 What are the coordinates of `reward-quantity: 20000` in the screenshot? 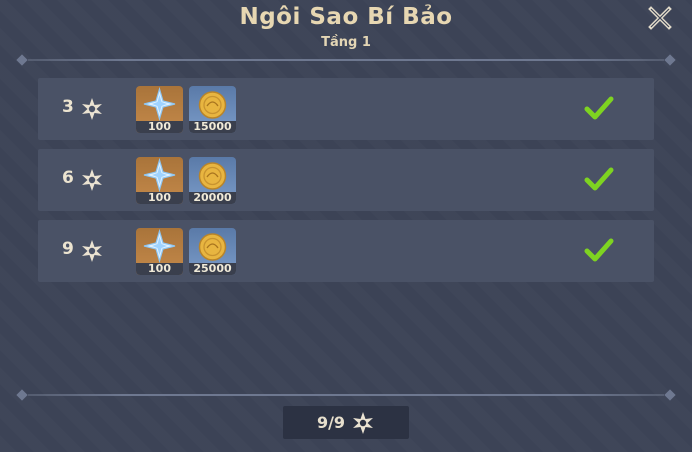 It's located at (212, 198).